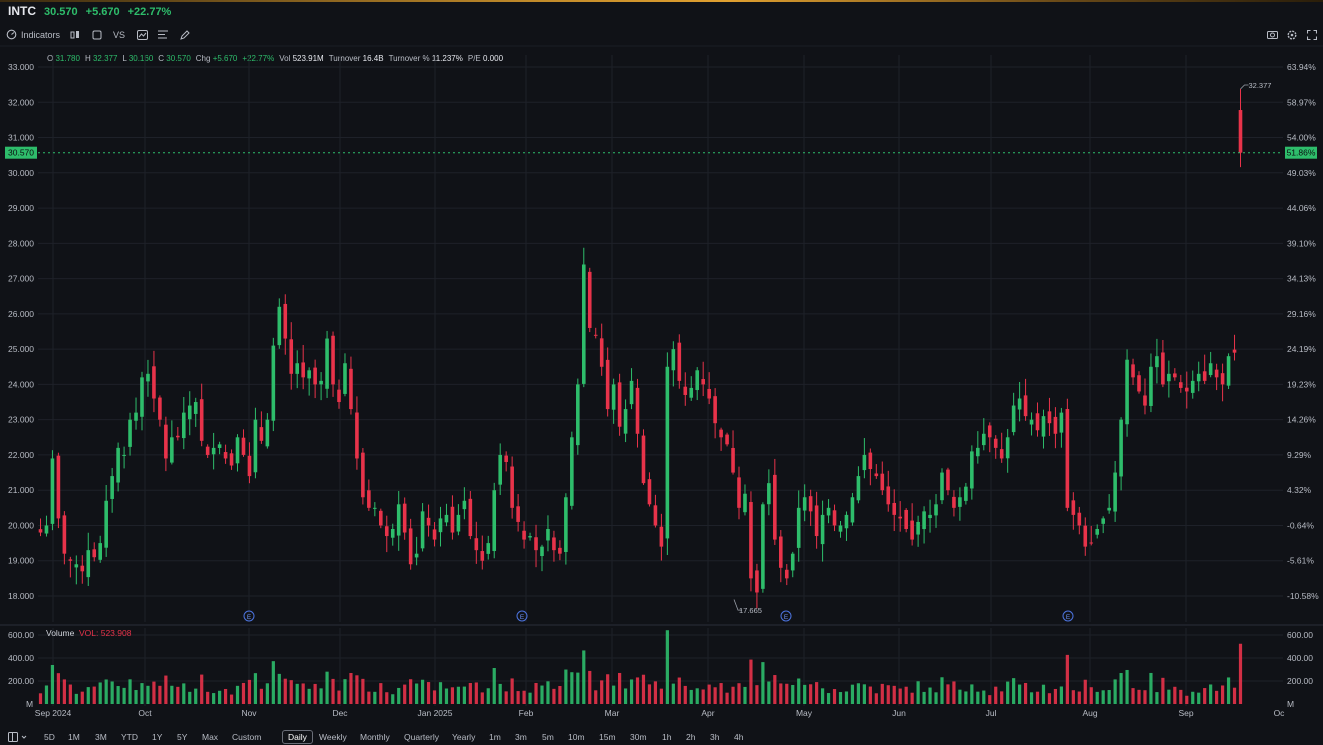 This screenshot has width=1323, height=745. What do you see at coordinates (157, 737) in the screenshot?
I see `range-1y: 1Y` at bounding box center [157, 737].